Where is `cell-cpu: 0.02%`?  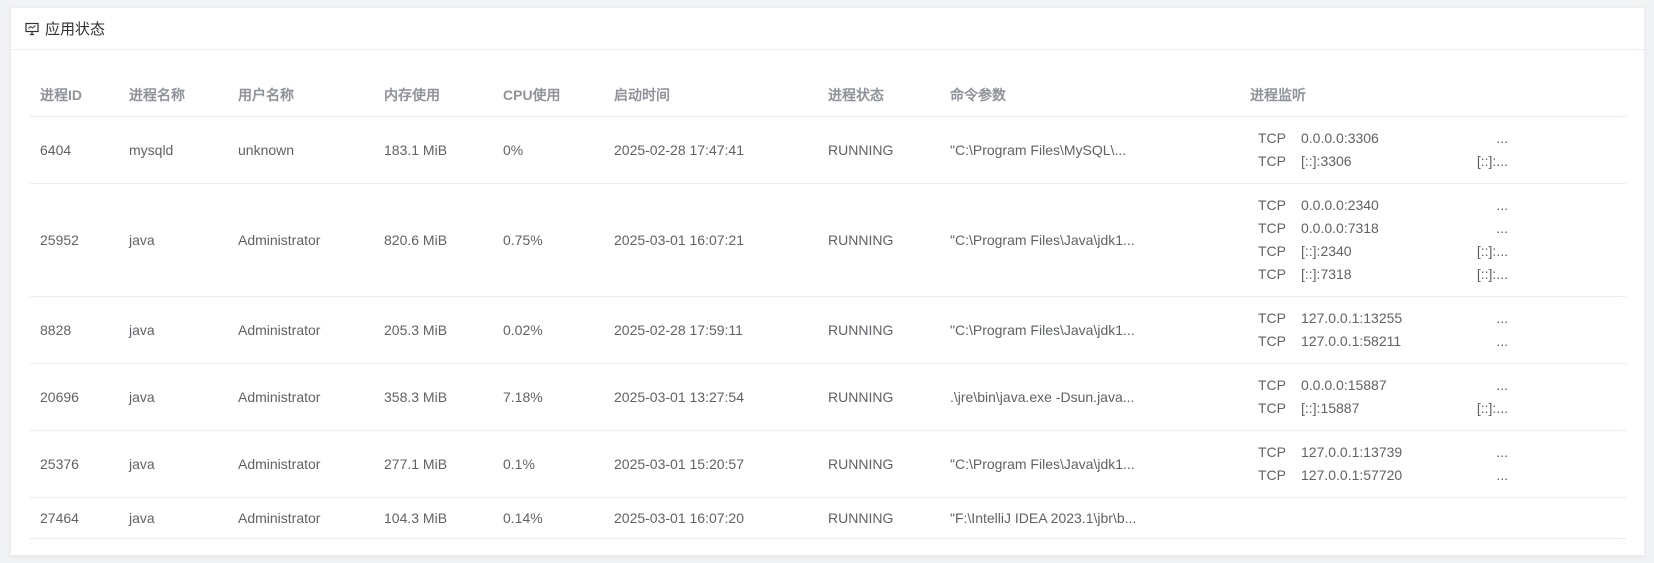
cell-cpu: 0.02% is located at coordinates (548, 330).